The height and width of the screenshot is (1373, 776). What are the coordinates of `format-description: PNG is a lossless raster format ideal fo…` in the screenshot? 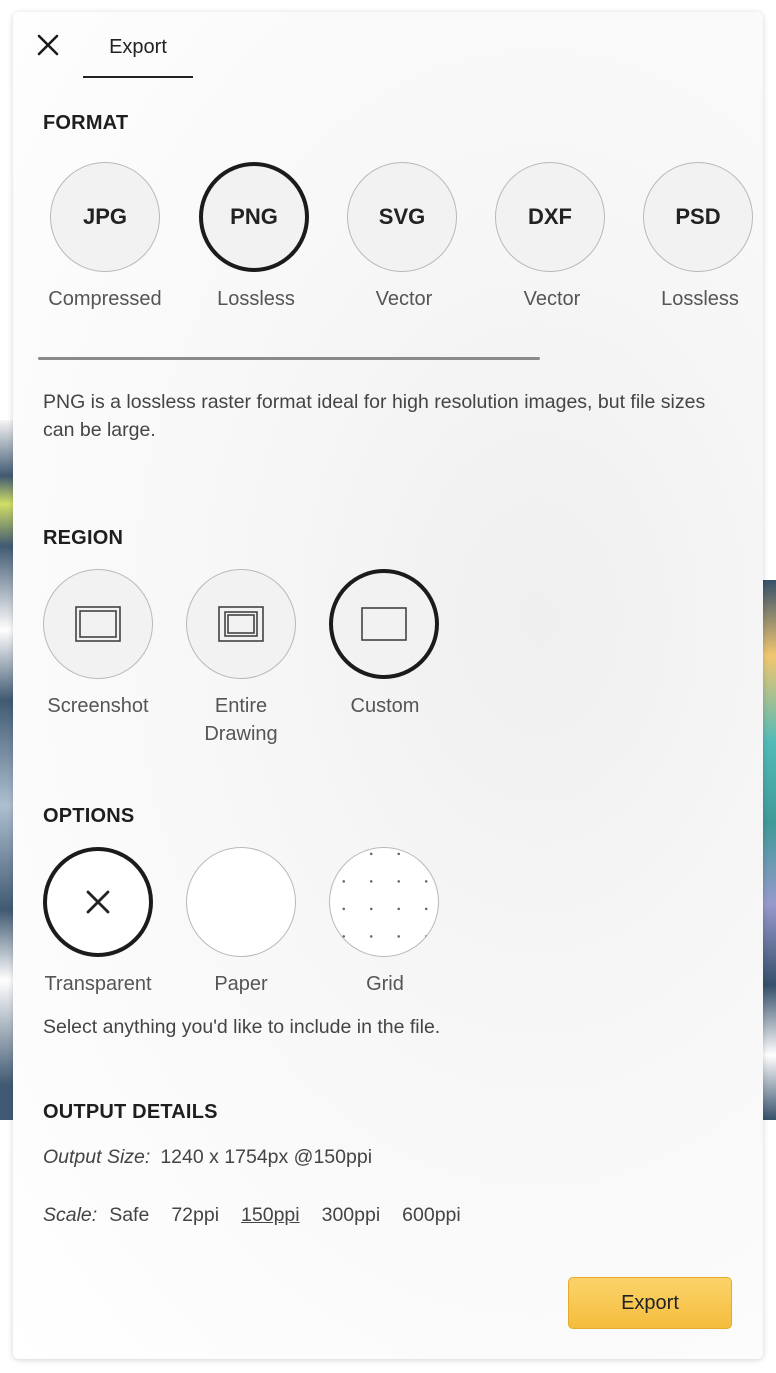 It's located at (374, 416).